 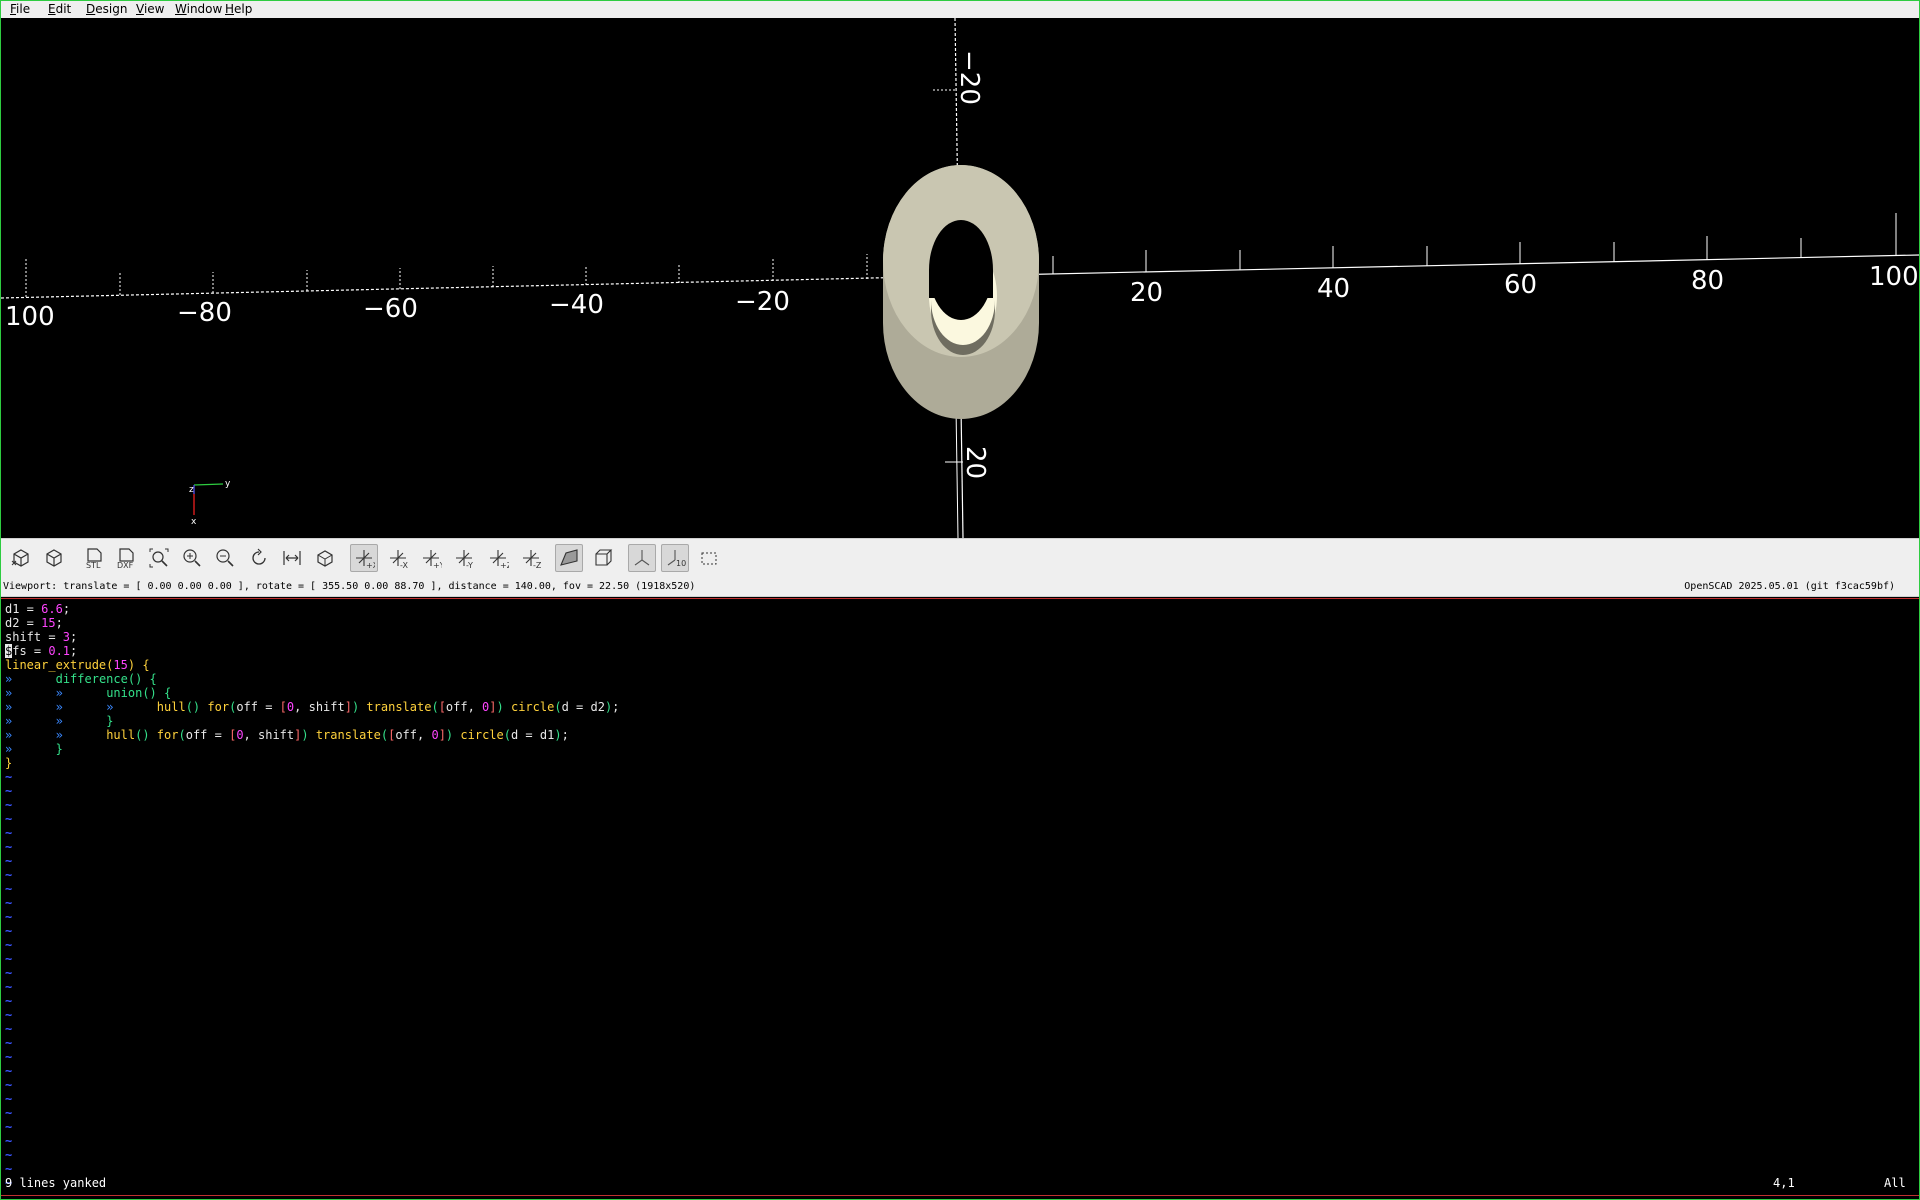 What do you see at coordinates (228, 484) in the screenshot?
I see `gizmo-y-label: y` at bounding box center [228, 484].